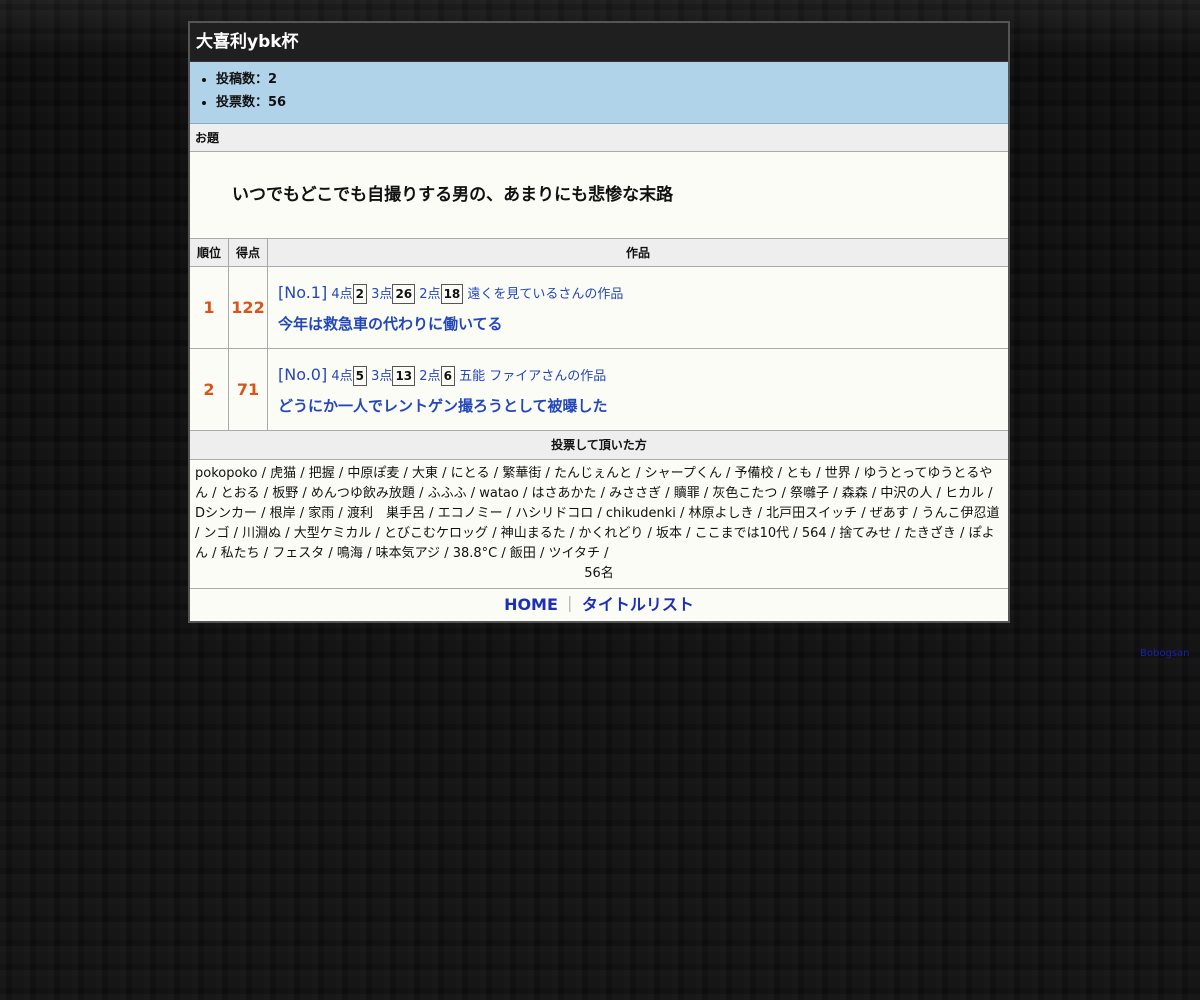 Image resolution: width=1200 pixels, height=1000 pixels. What do you see at coordinates (248, 253) in the screenshot?
I see `col-score-header: 得点` at bounding box center [248, 253].